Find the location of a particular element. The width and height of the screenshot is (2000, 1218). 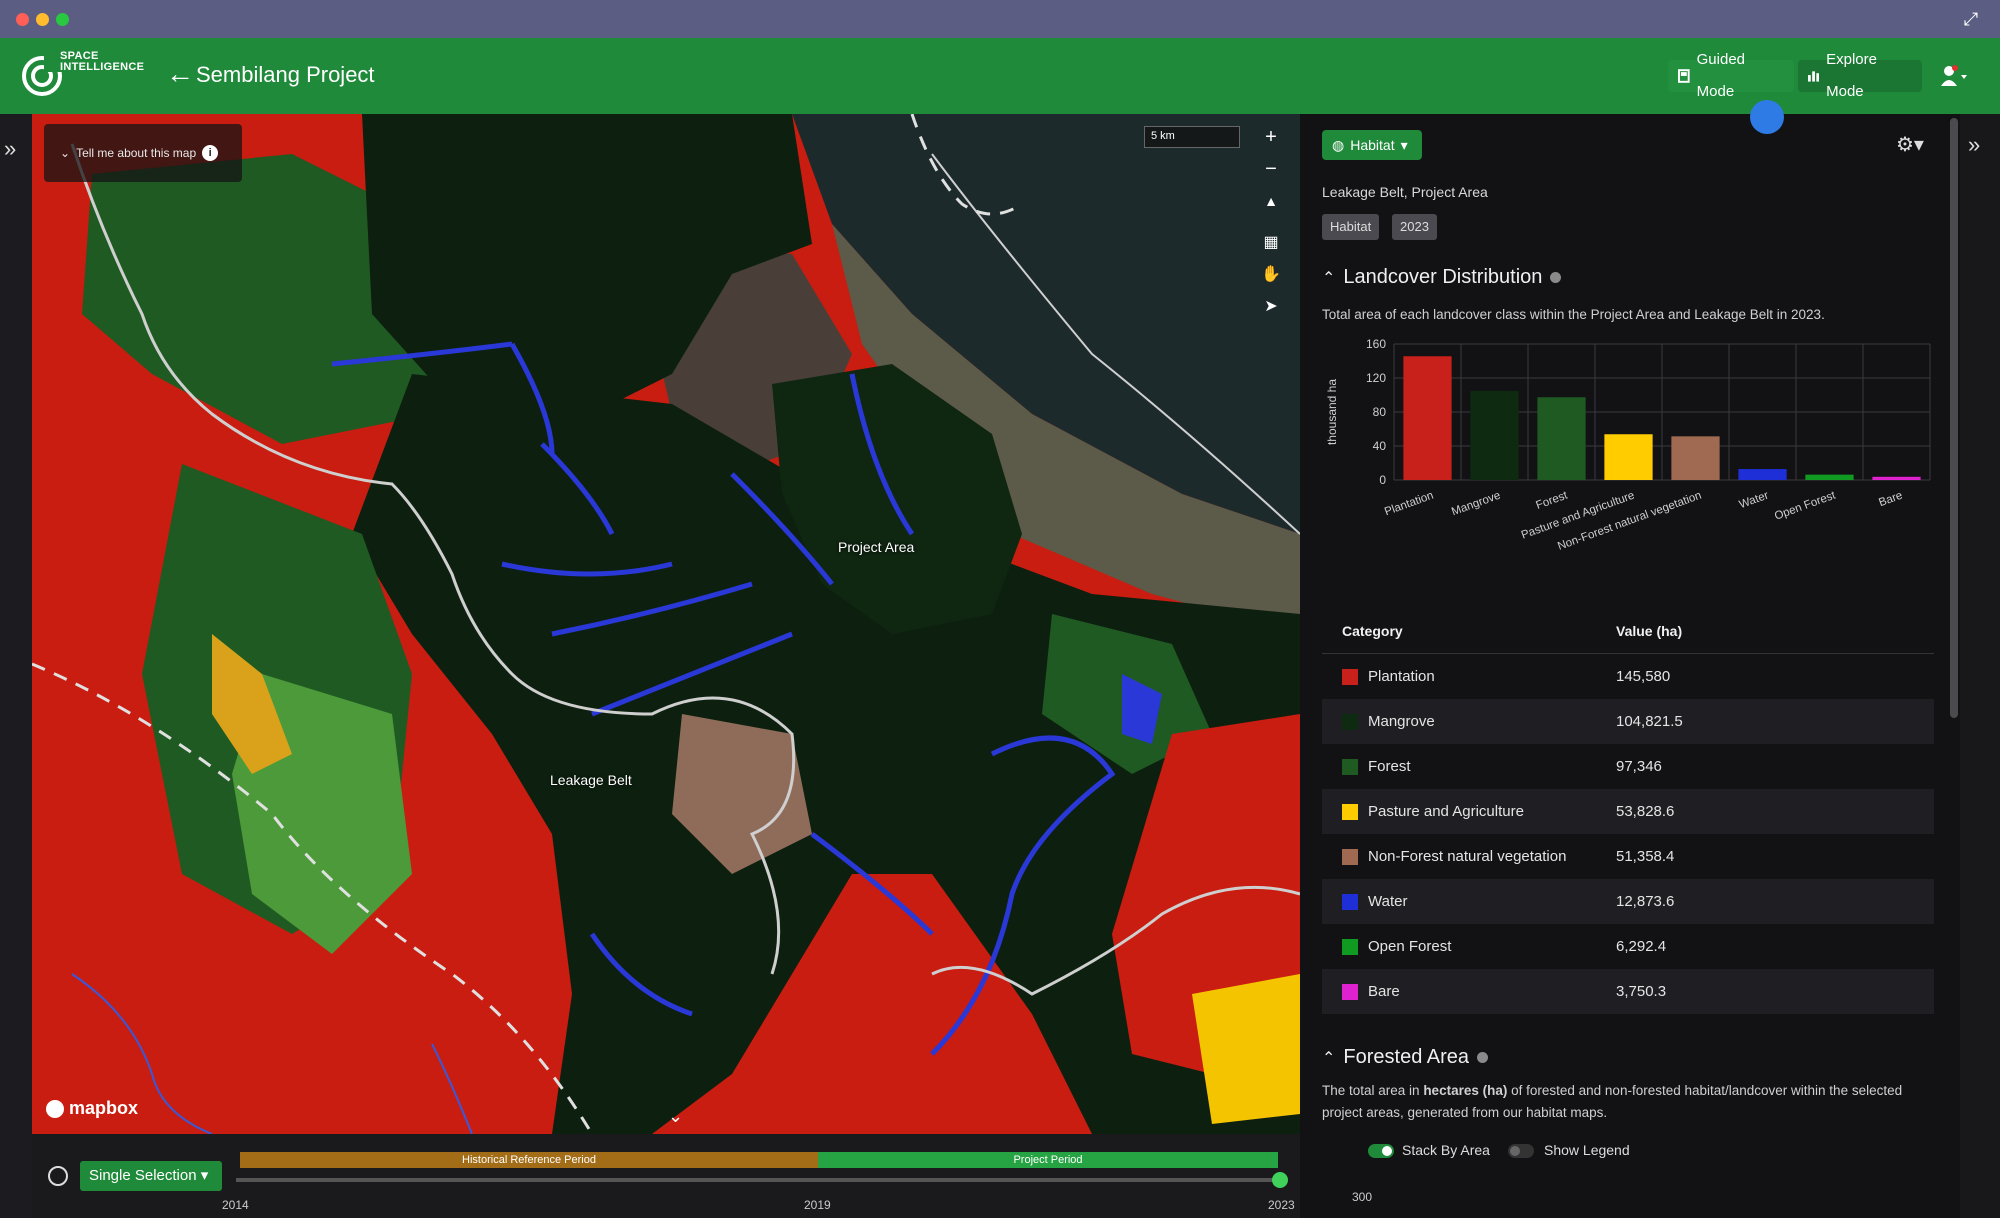

map-info-button: ⌄ Tell me about this map i is located at coordinates (143, 153).